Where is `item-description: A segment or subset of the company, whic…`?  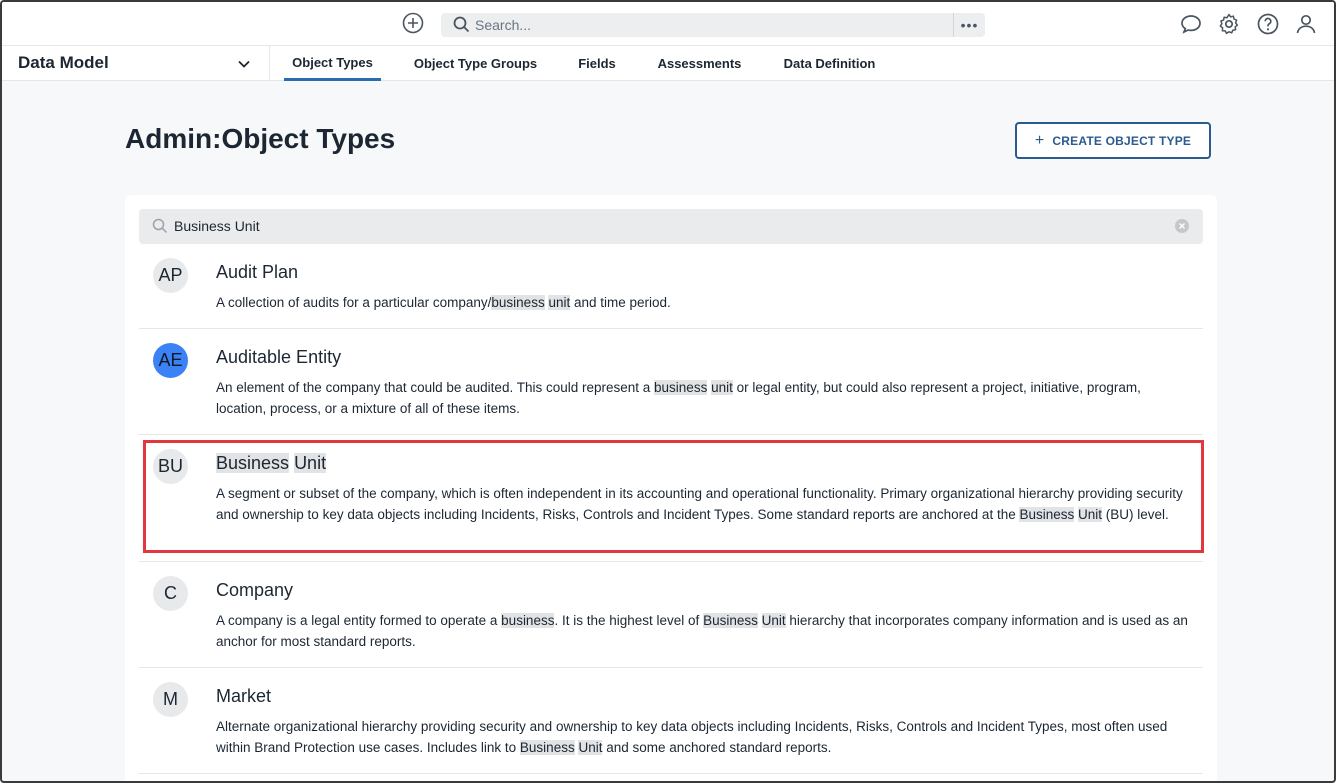
item-description: A segment or subset of the company, whic… is located at coordinates (699, 504).